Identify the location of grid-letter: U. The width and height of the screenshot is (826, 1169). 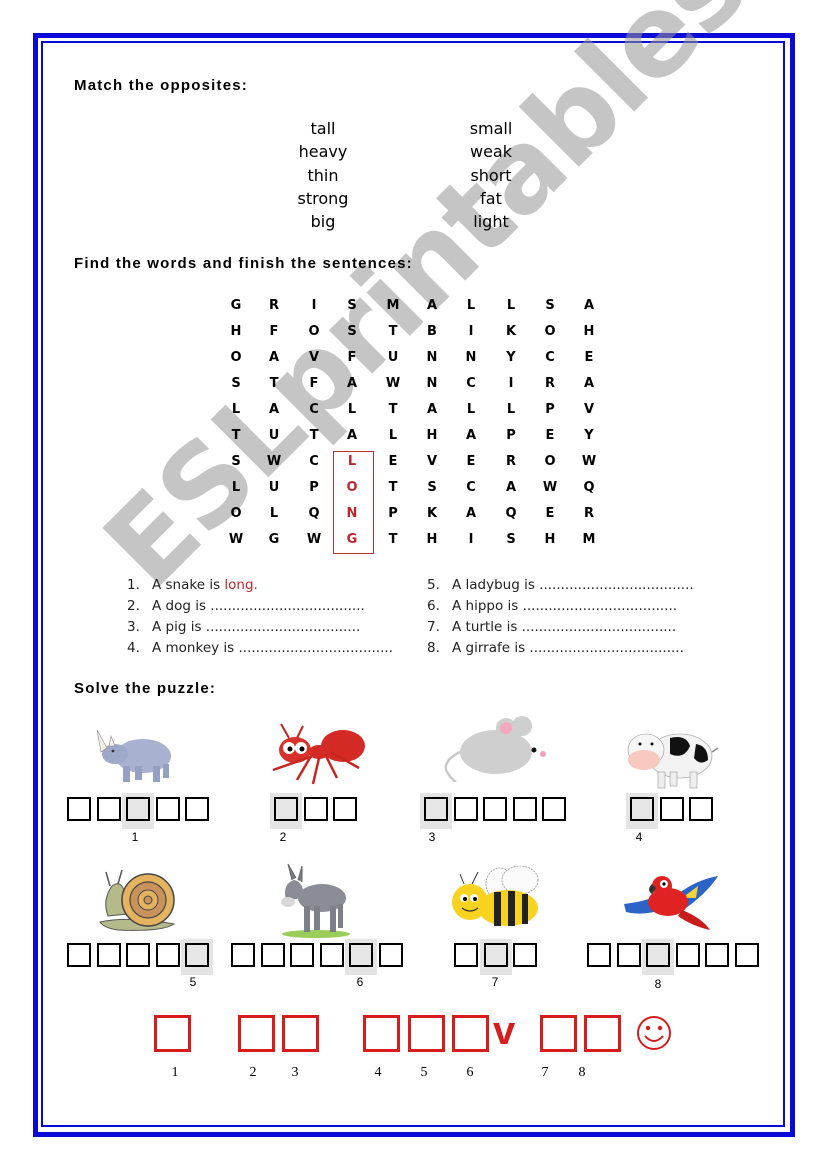
(274, 487).